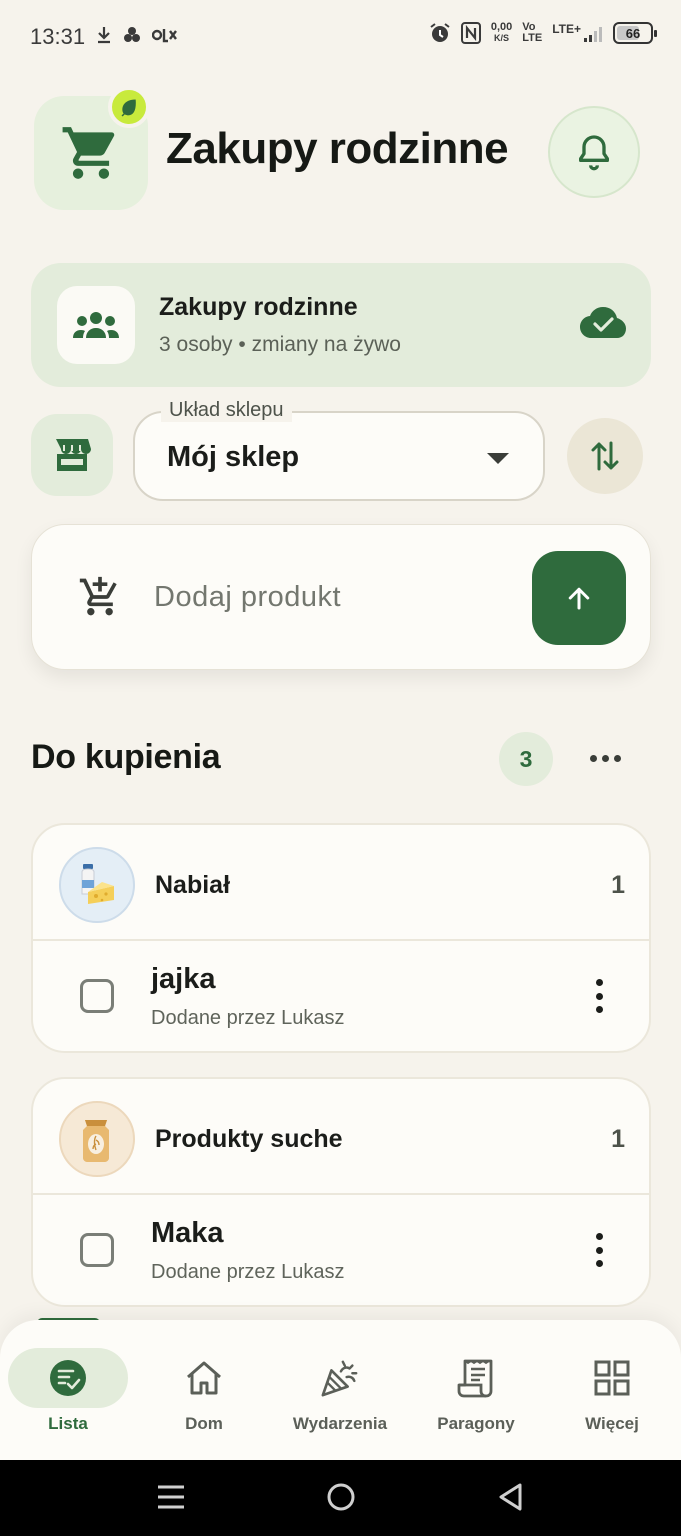 The width and height of the screenshot is (681, 1536). I want to click on party-popper-icon, so click(340, 1378).